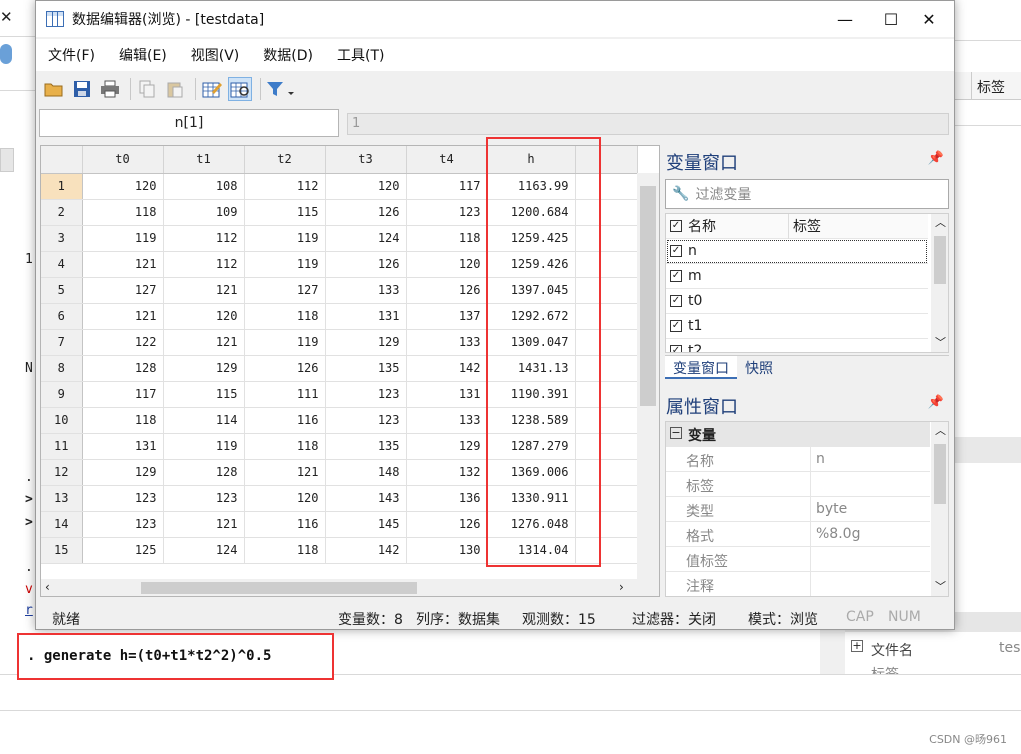  I want to click on variable-row: ✓ t0, so click(797, 301).